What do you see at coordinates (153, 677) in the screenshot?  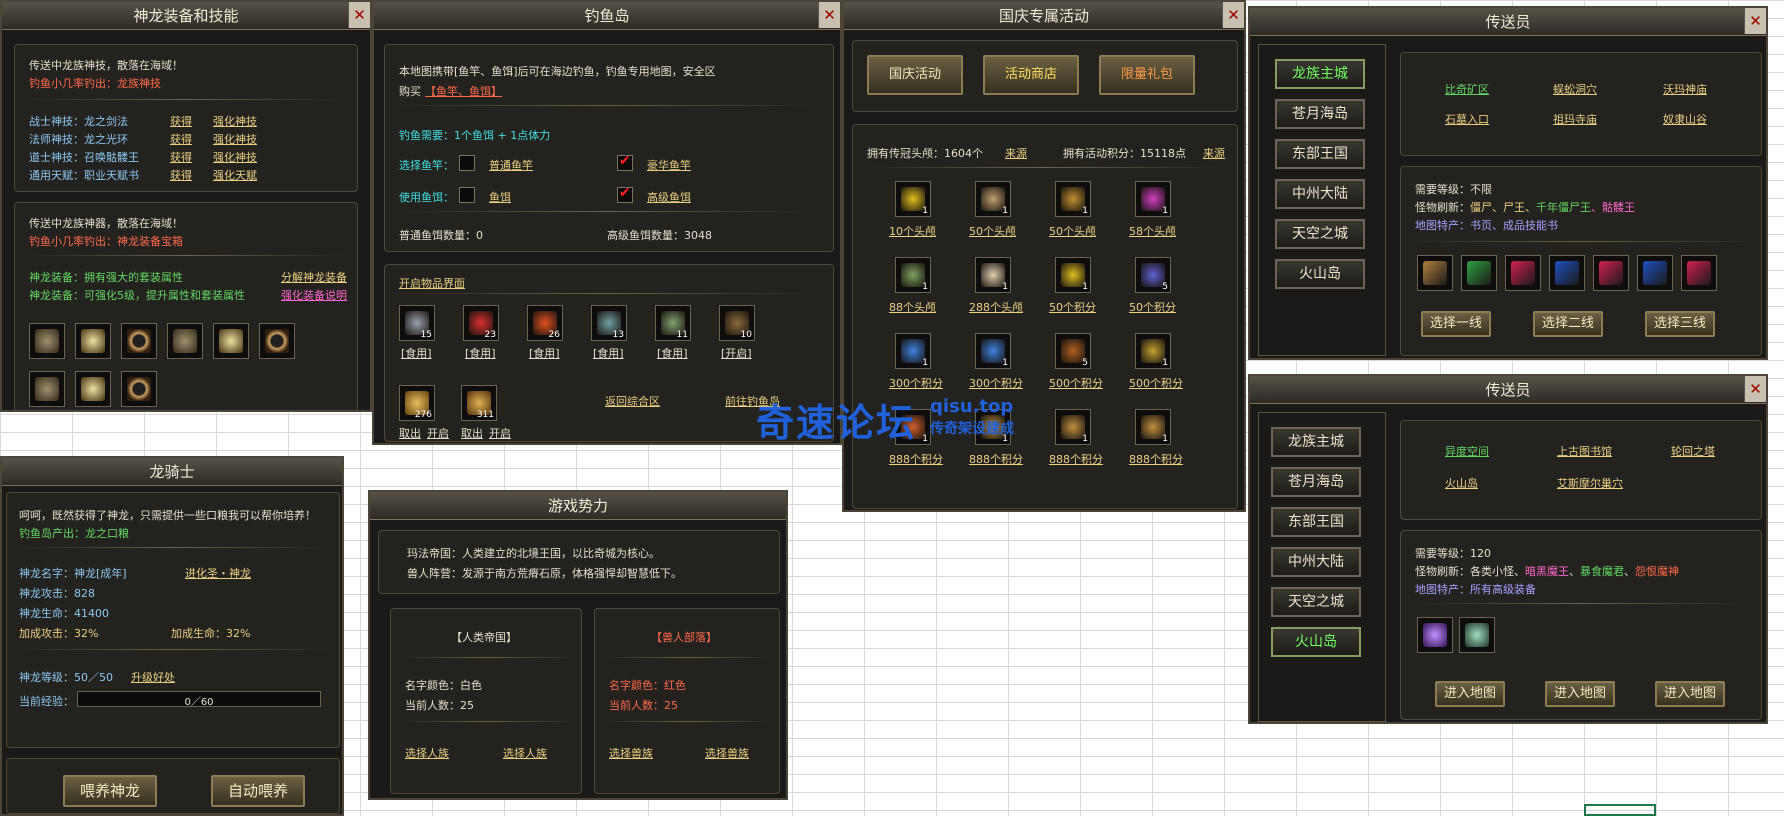 I see `upgrade-benefits-link: 升级好处` at bounding box center [153, 677].